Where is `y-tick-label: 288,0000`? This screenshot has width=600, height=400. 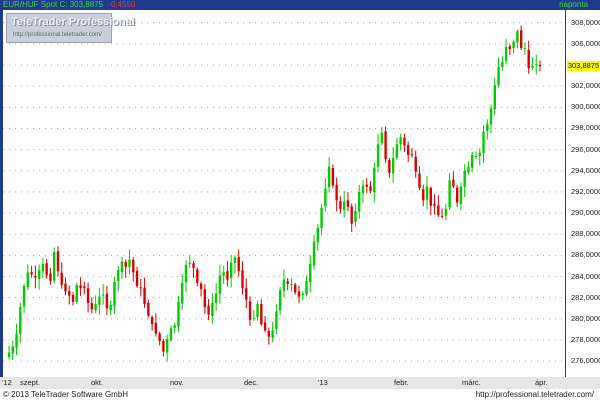
y-tick-label: 288,0000 is located at coordinates (585, 234).